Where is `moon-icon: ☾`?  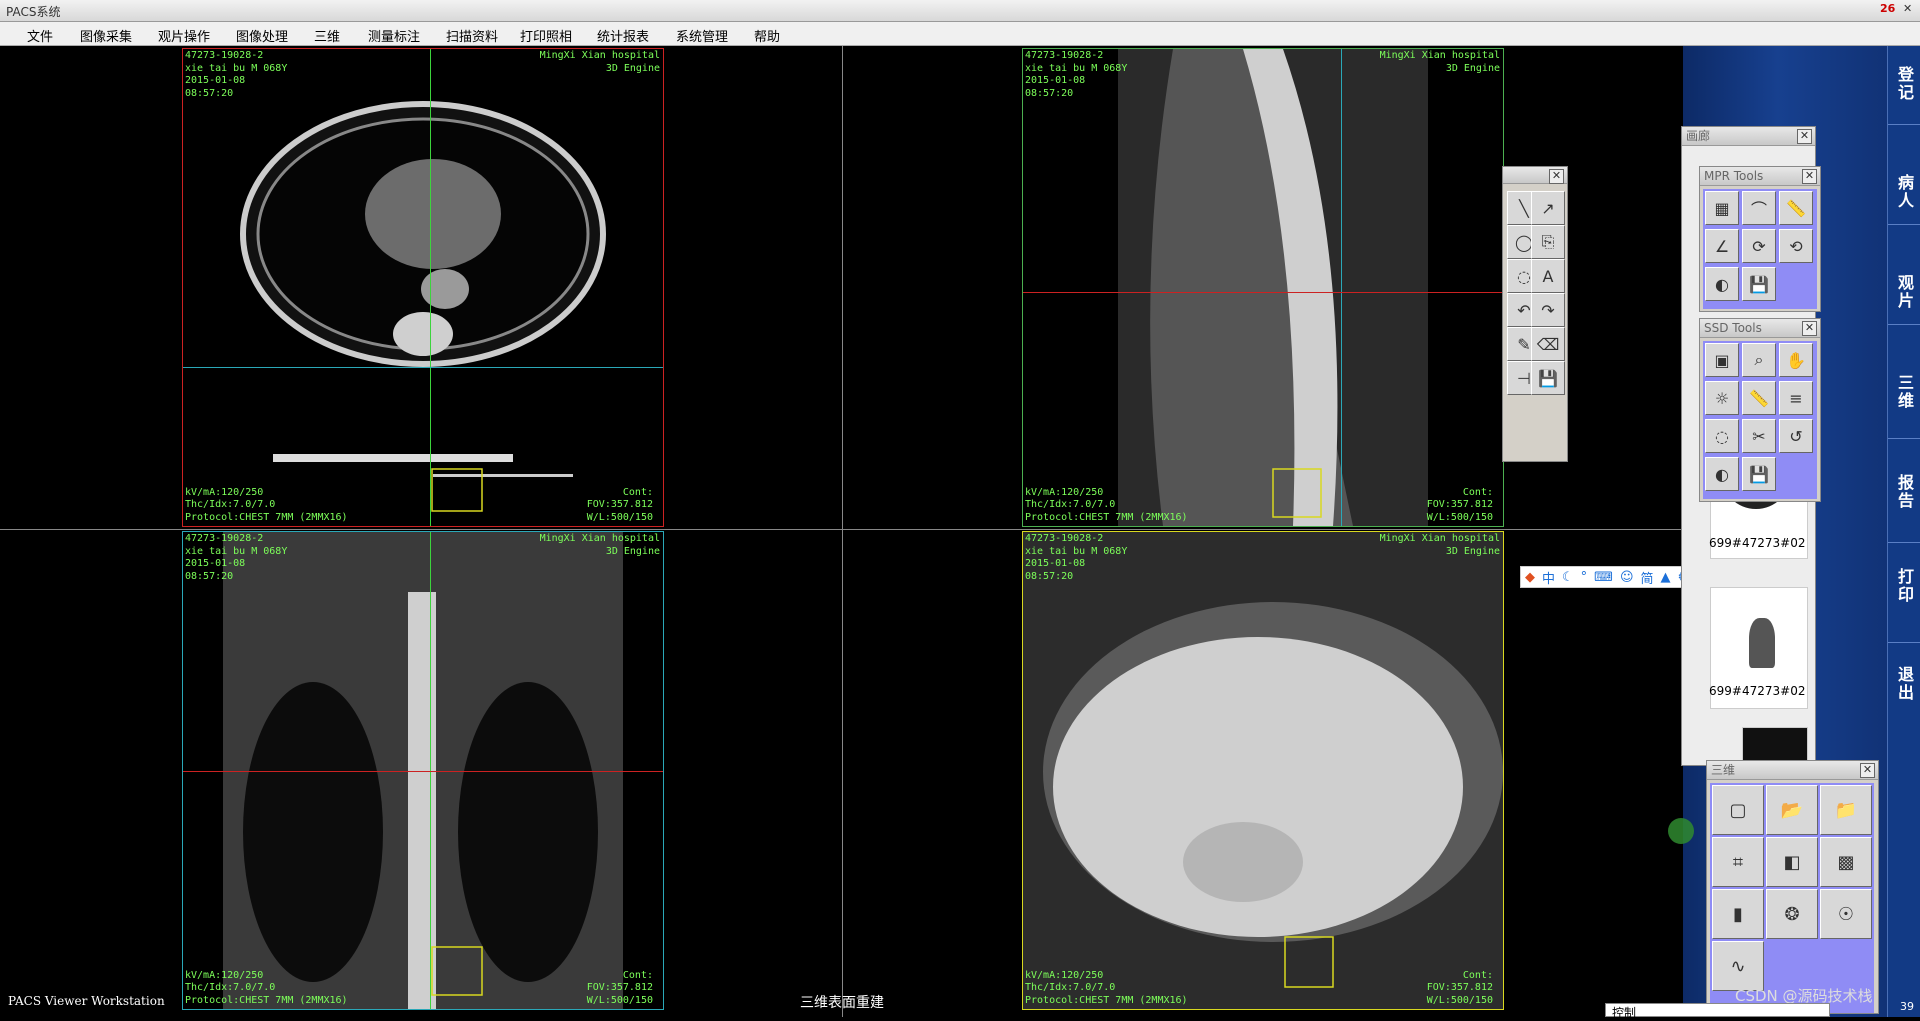 moon-icon: ☾ is located at coordinates (1568, 577).